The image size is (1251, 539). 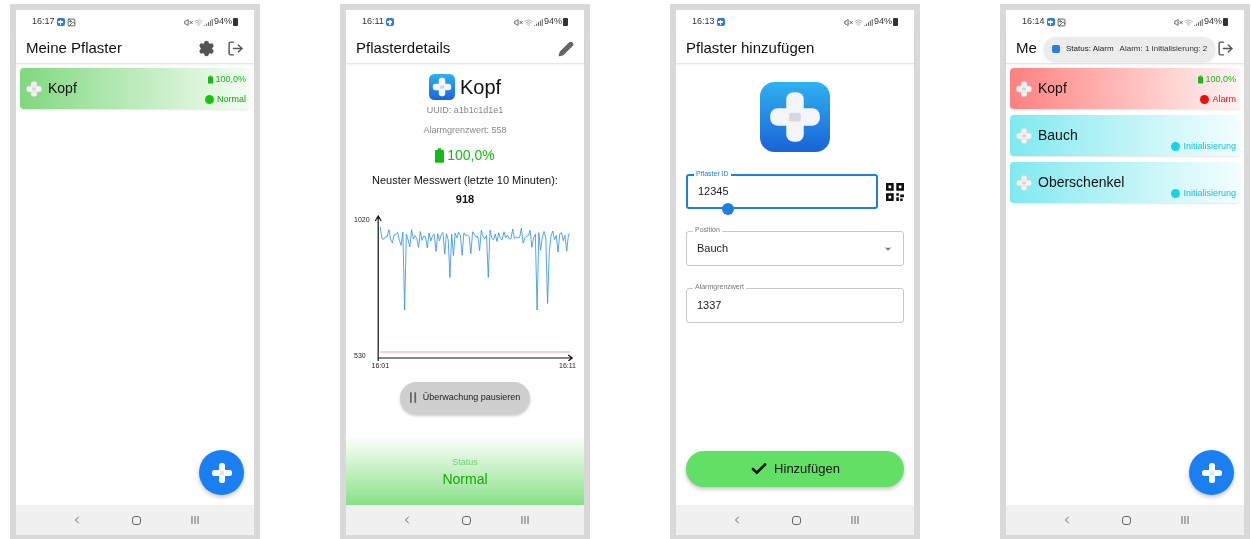 What do you see at coordinates (135, 88) in the screenshot?
I see `patch-card: Kopf 100,0% Normal` at bounding box center [135, 88].